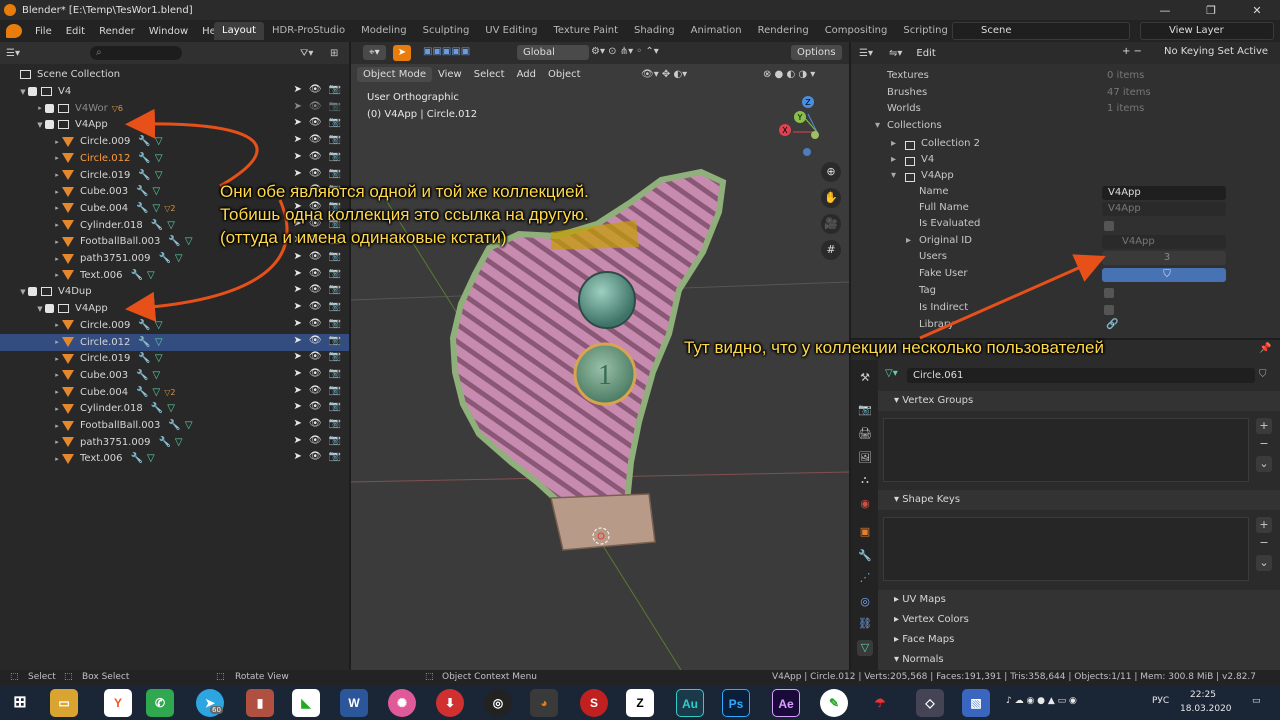  Describe the element at coordinates (75, 31) in the screenshot. I see `menu-edit: Edit` at that location.